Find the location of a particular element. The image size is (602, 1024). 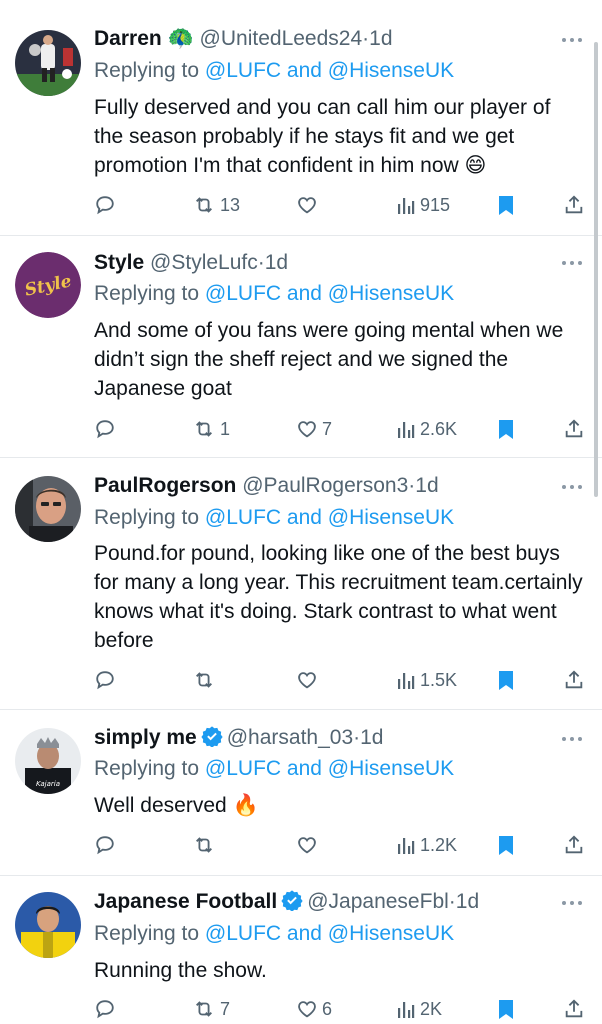

avatar: Kajaria is located at coordinates (48, 761).